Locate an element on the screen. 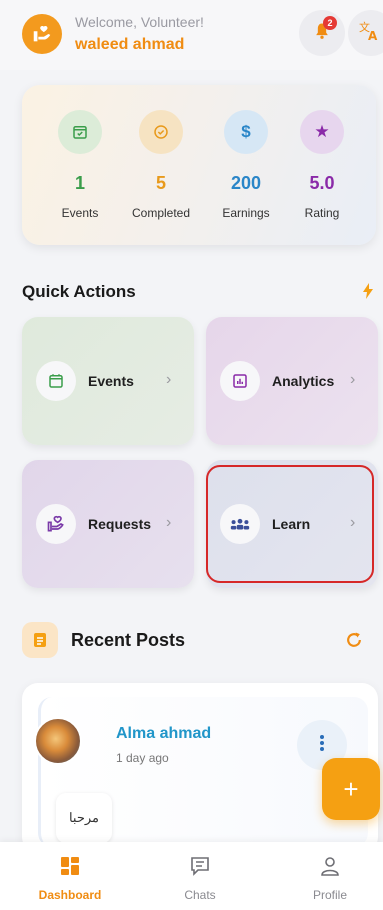 This screenshot has width=383, height=910. username-label: waleed ahmad is located at coordinates (130, 44).